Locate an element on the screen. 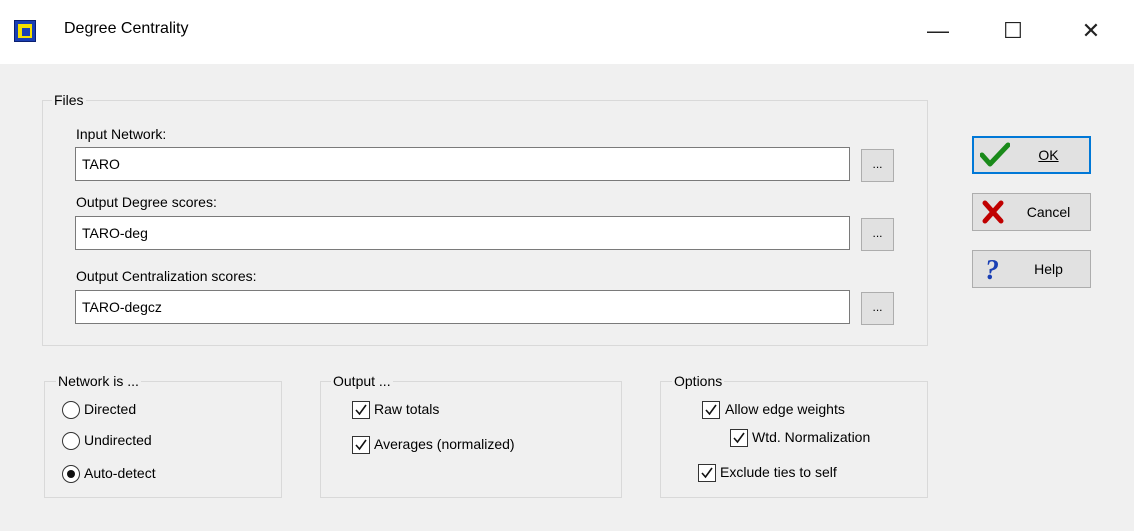 This screenshot has height=531, width=1134. output-centralization-field: TARO-degcz is located at coordinates (462, 307).